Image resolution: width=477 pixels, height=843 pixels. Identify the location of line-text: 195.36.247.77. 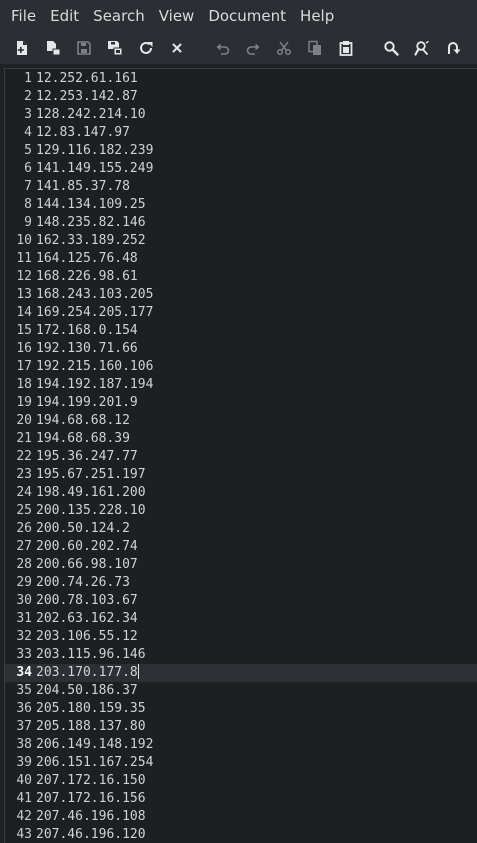
(87, 457).